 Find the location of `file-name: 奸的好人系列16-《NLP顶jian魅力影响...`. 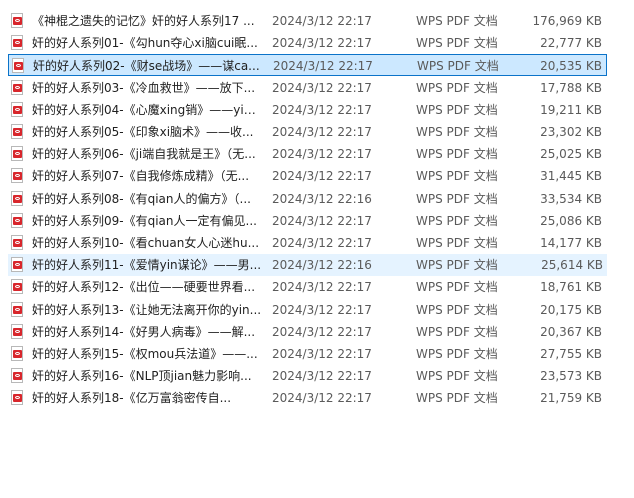

file-name: 奸的好人系列16-《NLP顶jian魅力影响... is located at coordinates (142, 376).